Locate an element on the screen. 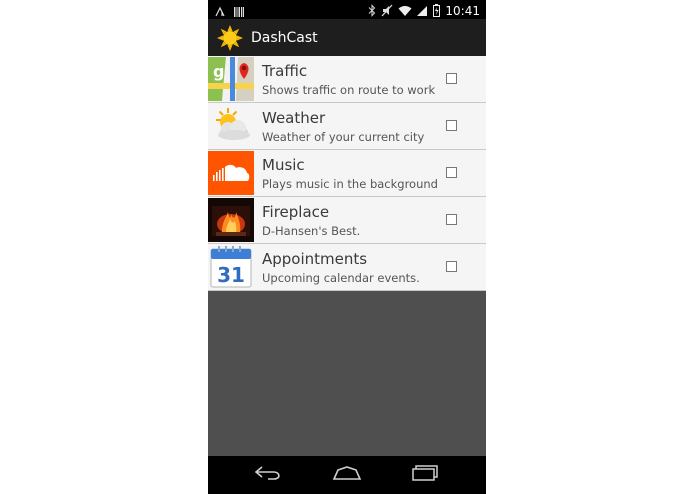 Image resolution: width=695 pixels, height=494 pixels. item-subtitle: Weather of your current city is located at coordinates (343, 137).